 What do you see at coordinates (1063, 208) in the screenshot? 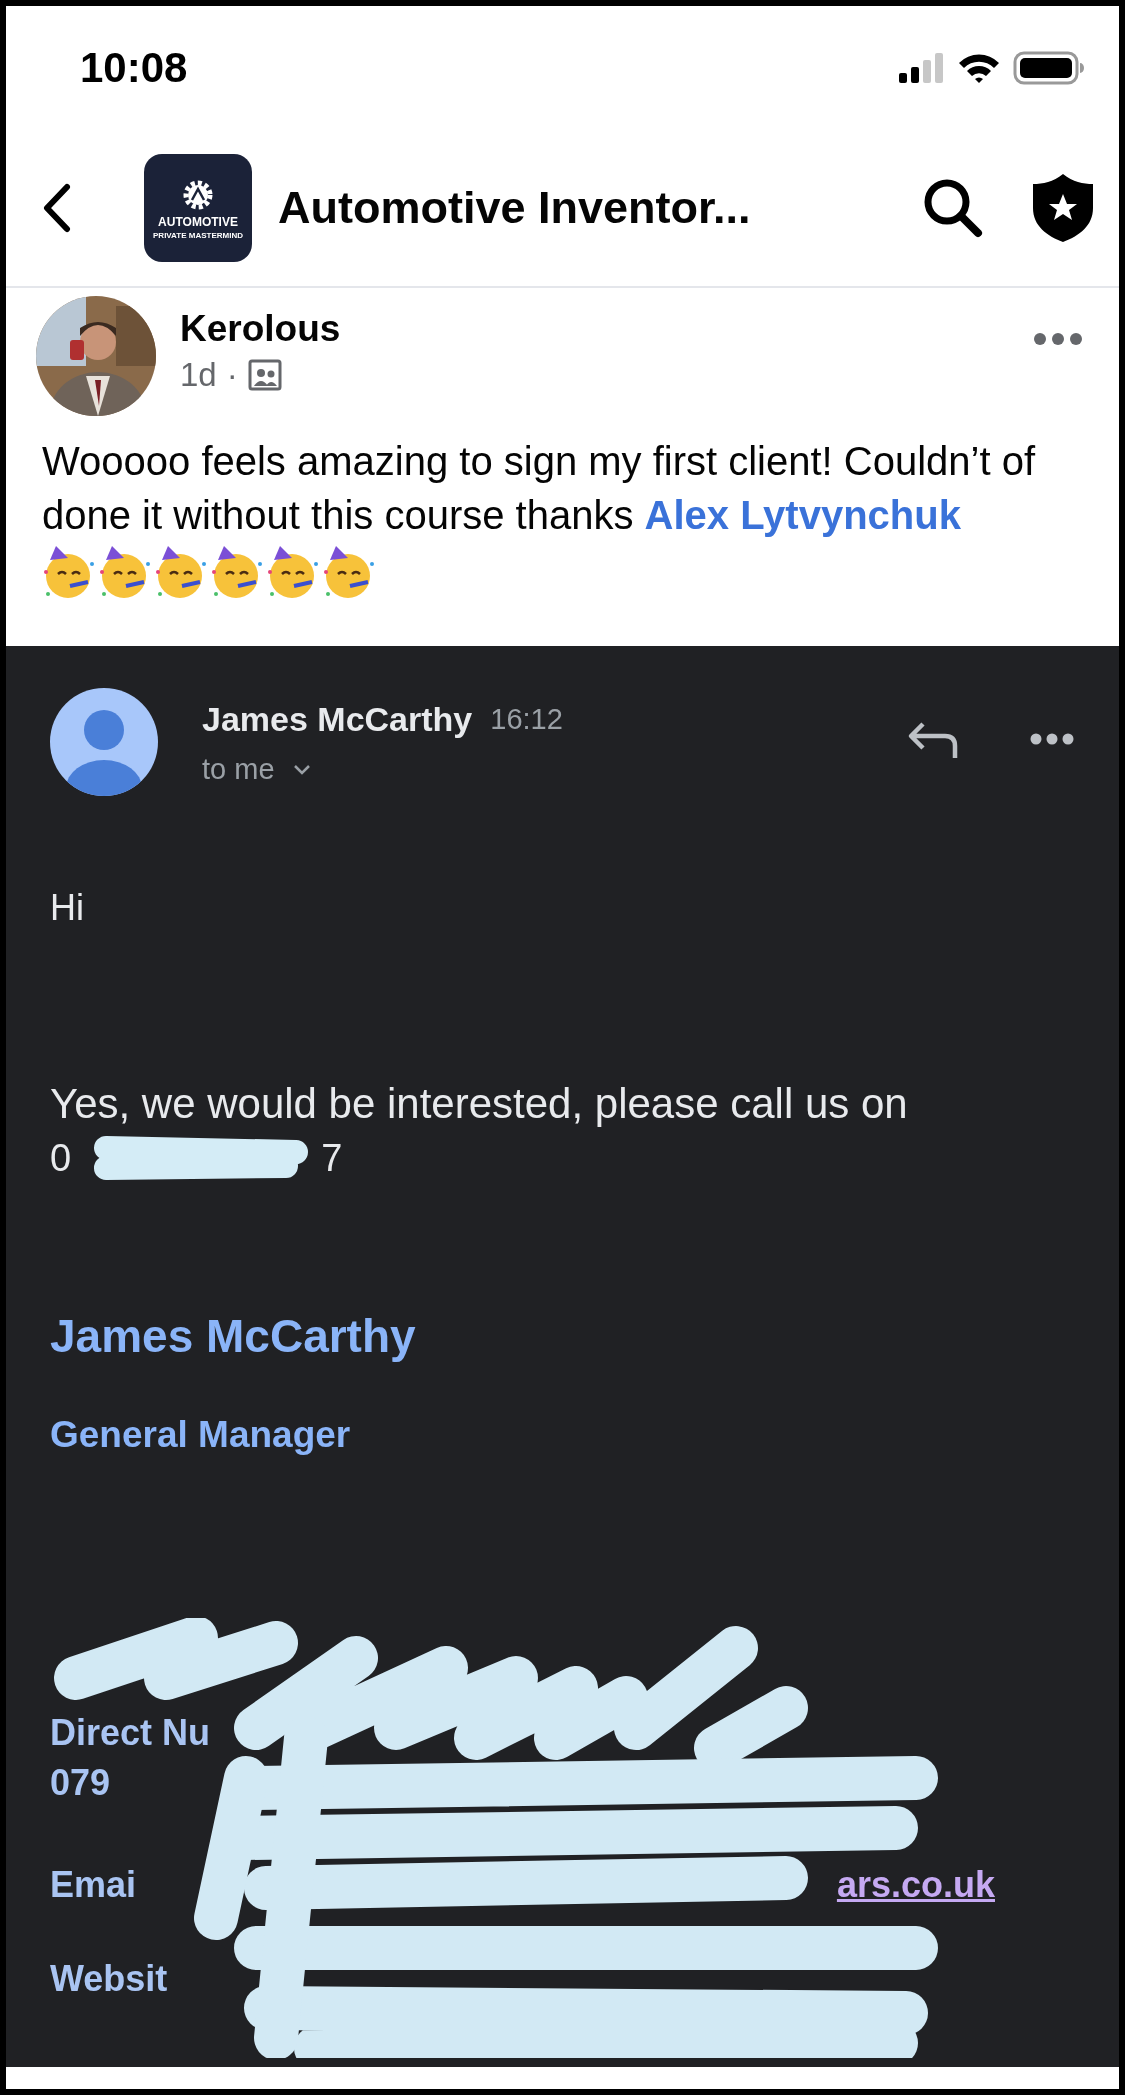
I see `shield-star-icon` at bounding box center [1063, 208].